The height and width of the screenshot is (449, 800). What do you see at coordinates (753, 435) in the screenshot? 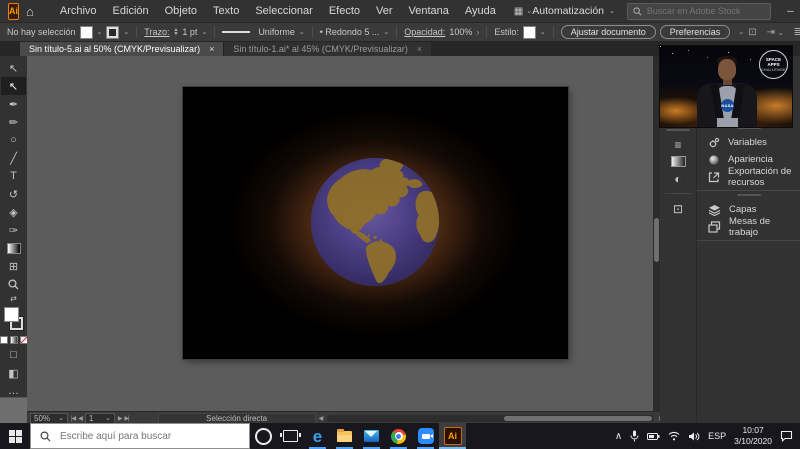
I see `taskbar-clock: 10:07 3/10/2020` at bounding box center [753, 435].